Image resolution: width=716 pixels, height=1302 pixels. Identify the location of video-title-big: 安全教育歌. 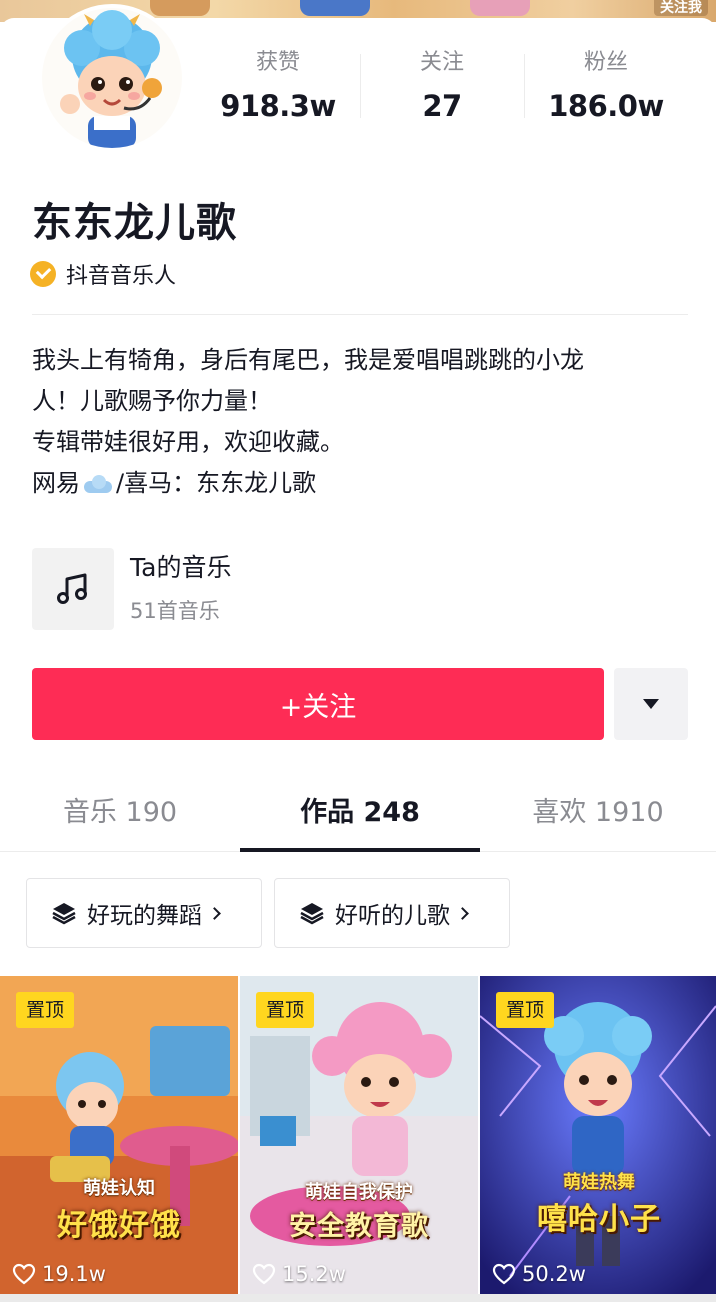
(359, 1226).